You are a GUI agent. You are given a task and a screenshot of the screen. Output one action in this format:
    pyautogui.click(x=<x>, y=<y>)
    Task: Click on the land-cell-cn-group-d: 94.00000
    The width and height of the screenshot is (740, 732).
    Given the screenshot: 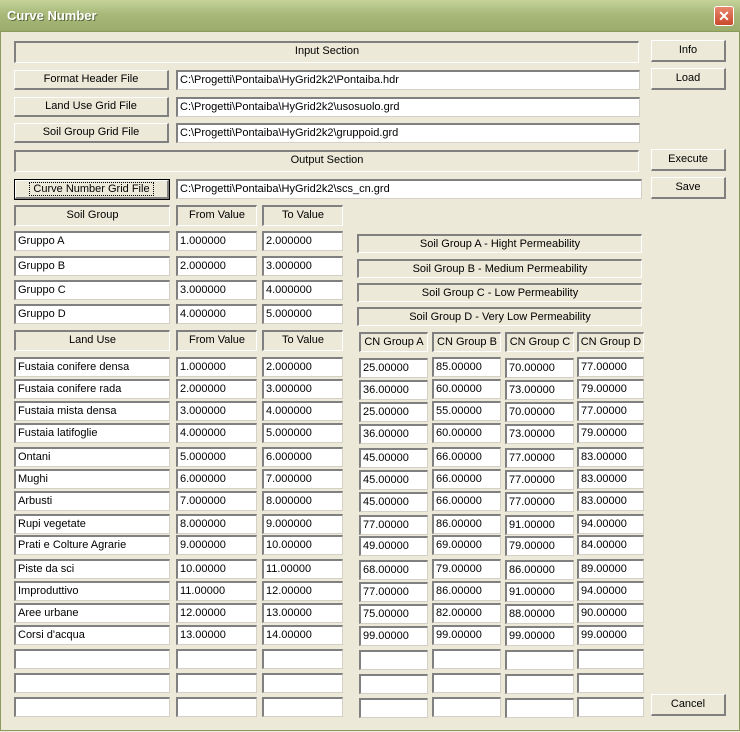 What is the action you would take?
    pyautogui.click(x=610, y=591)
    